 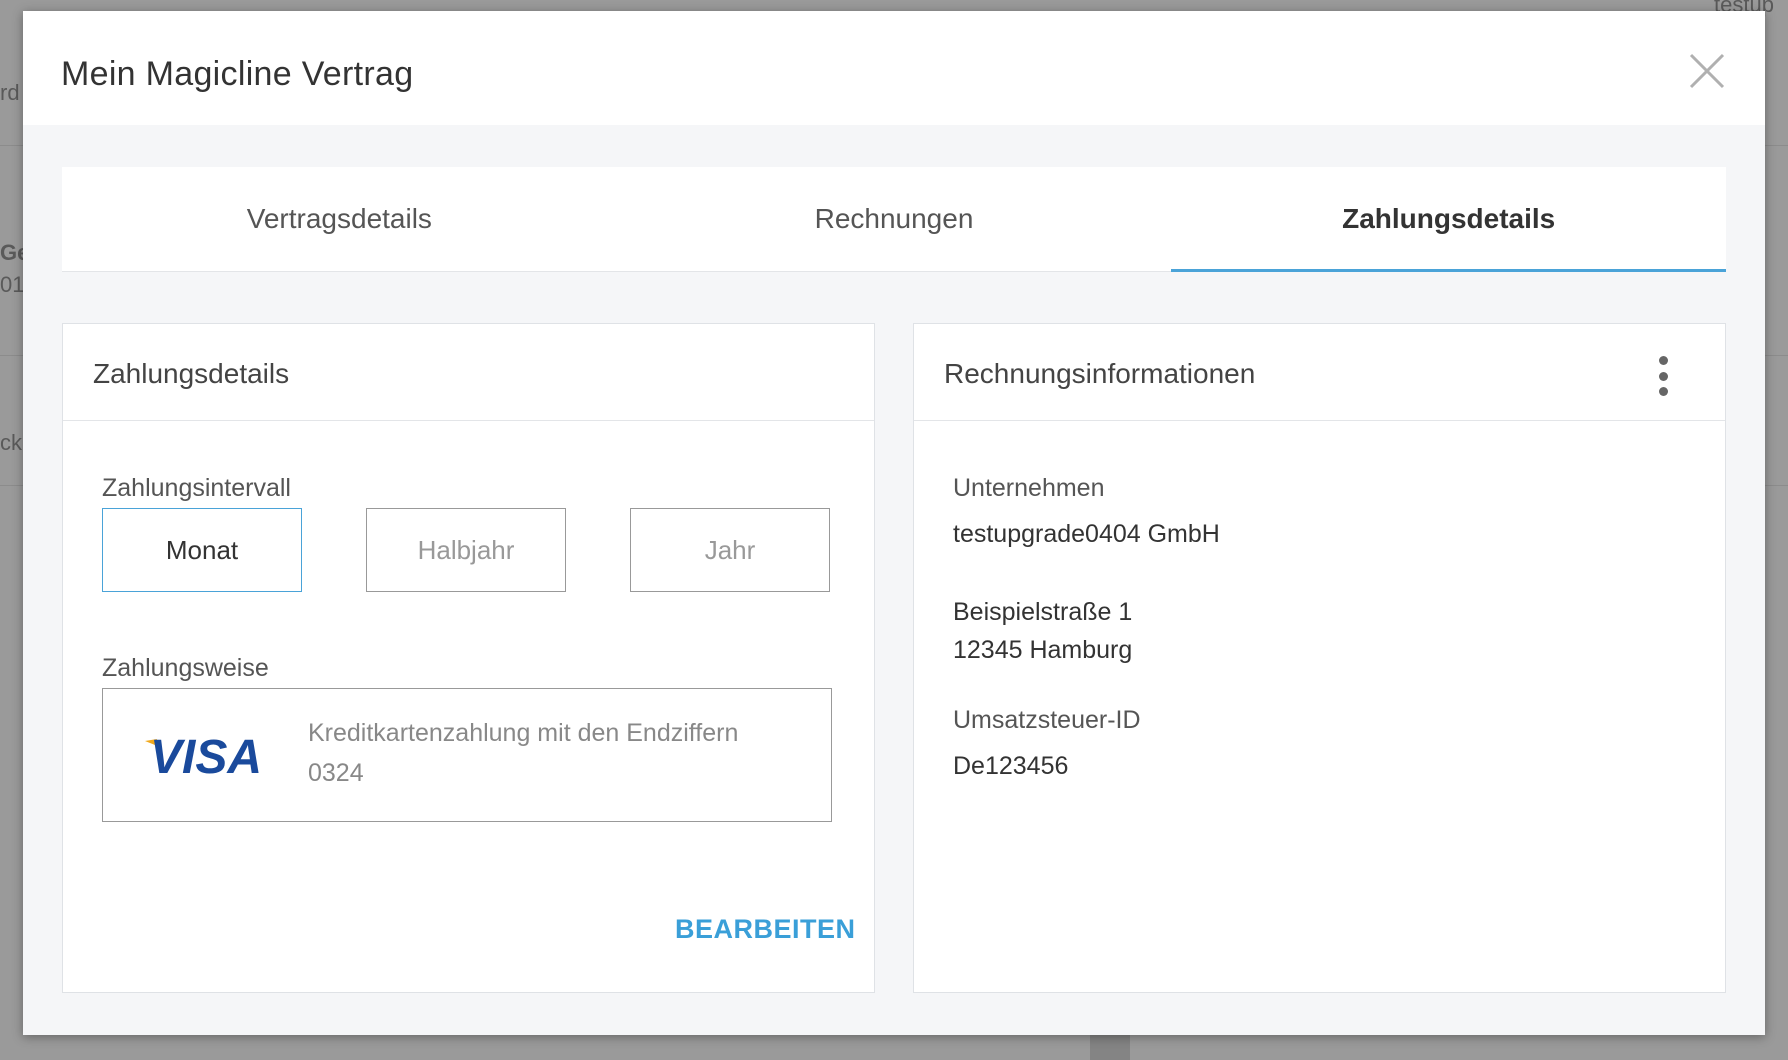 What do you see at coordinates (466, 550) in the screenshot?
I see `interval-option-halbjahr: Halbjahr` at bounding box center [466, 550].